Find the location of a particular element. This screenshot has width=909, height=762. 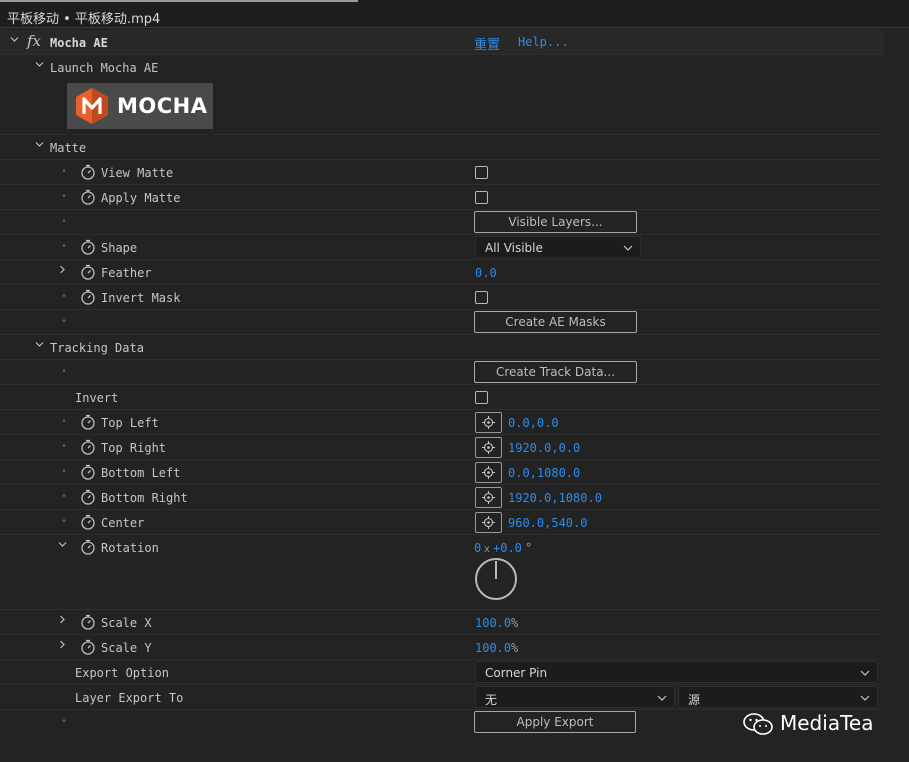

bottom-right-value: 1920.0,1080.0 is located at coordinates (555, 498).